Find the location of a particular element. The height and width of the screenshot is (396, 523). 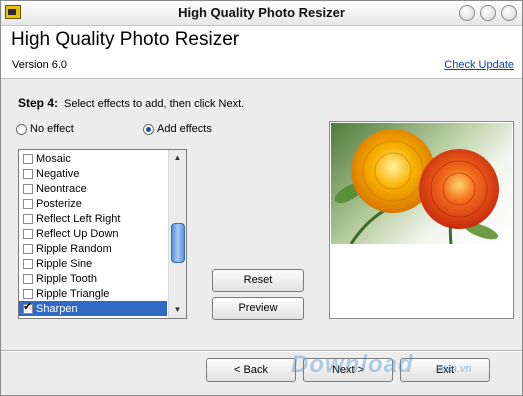

close-button is located at coordinates (509, 13).